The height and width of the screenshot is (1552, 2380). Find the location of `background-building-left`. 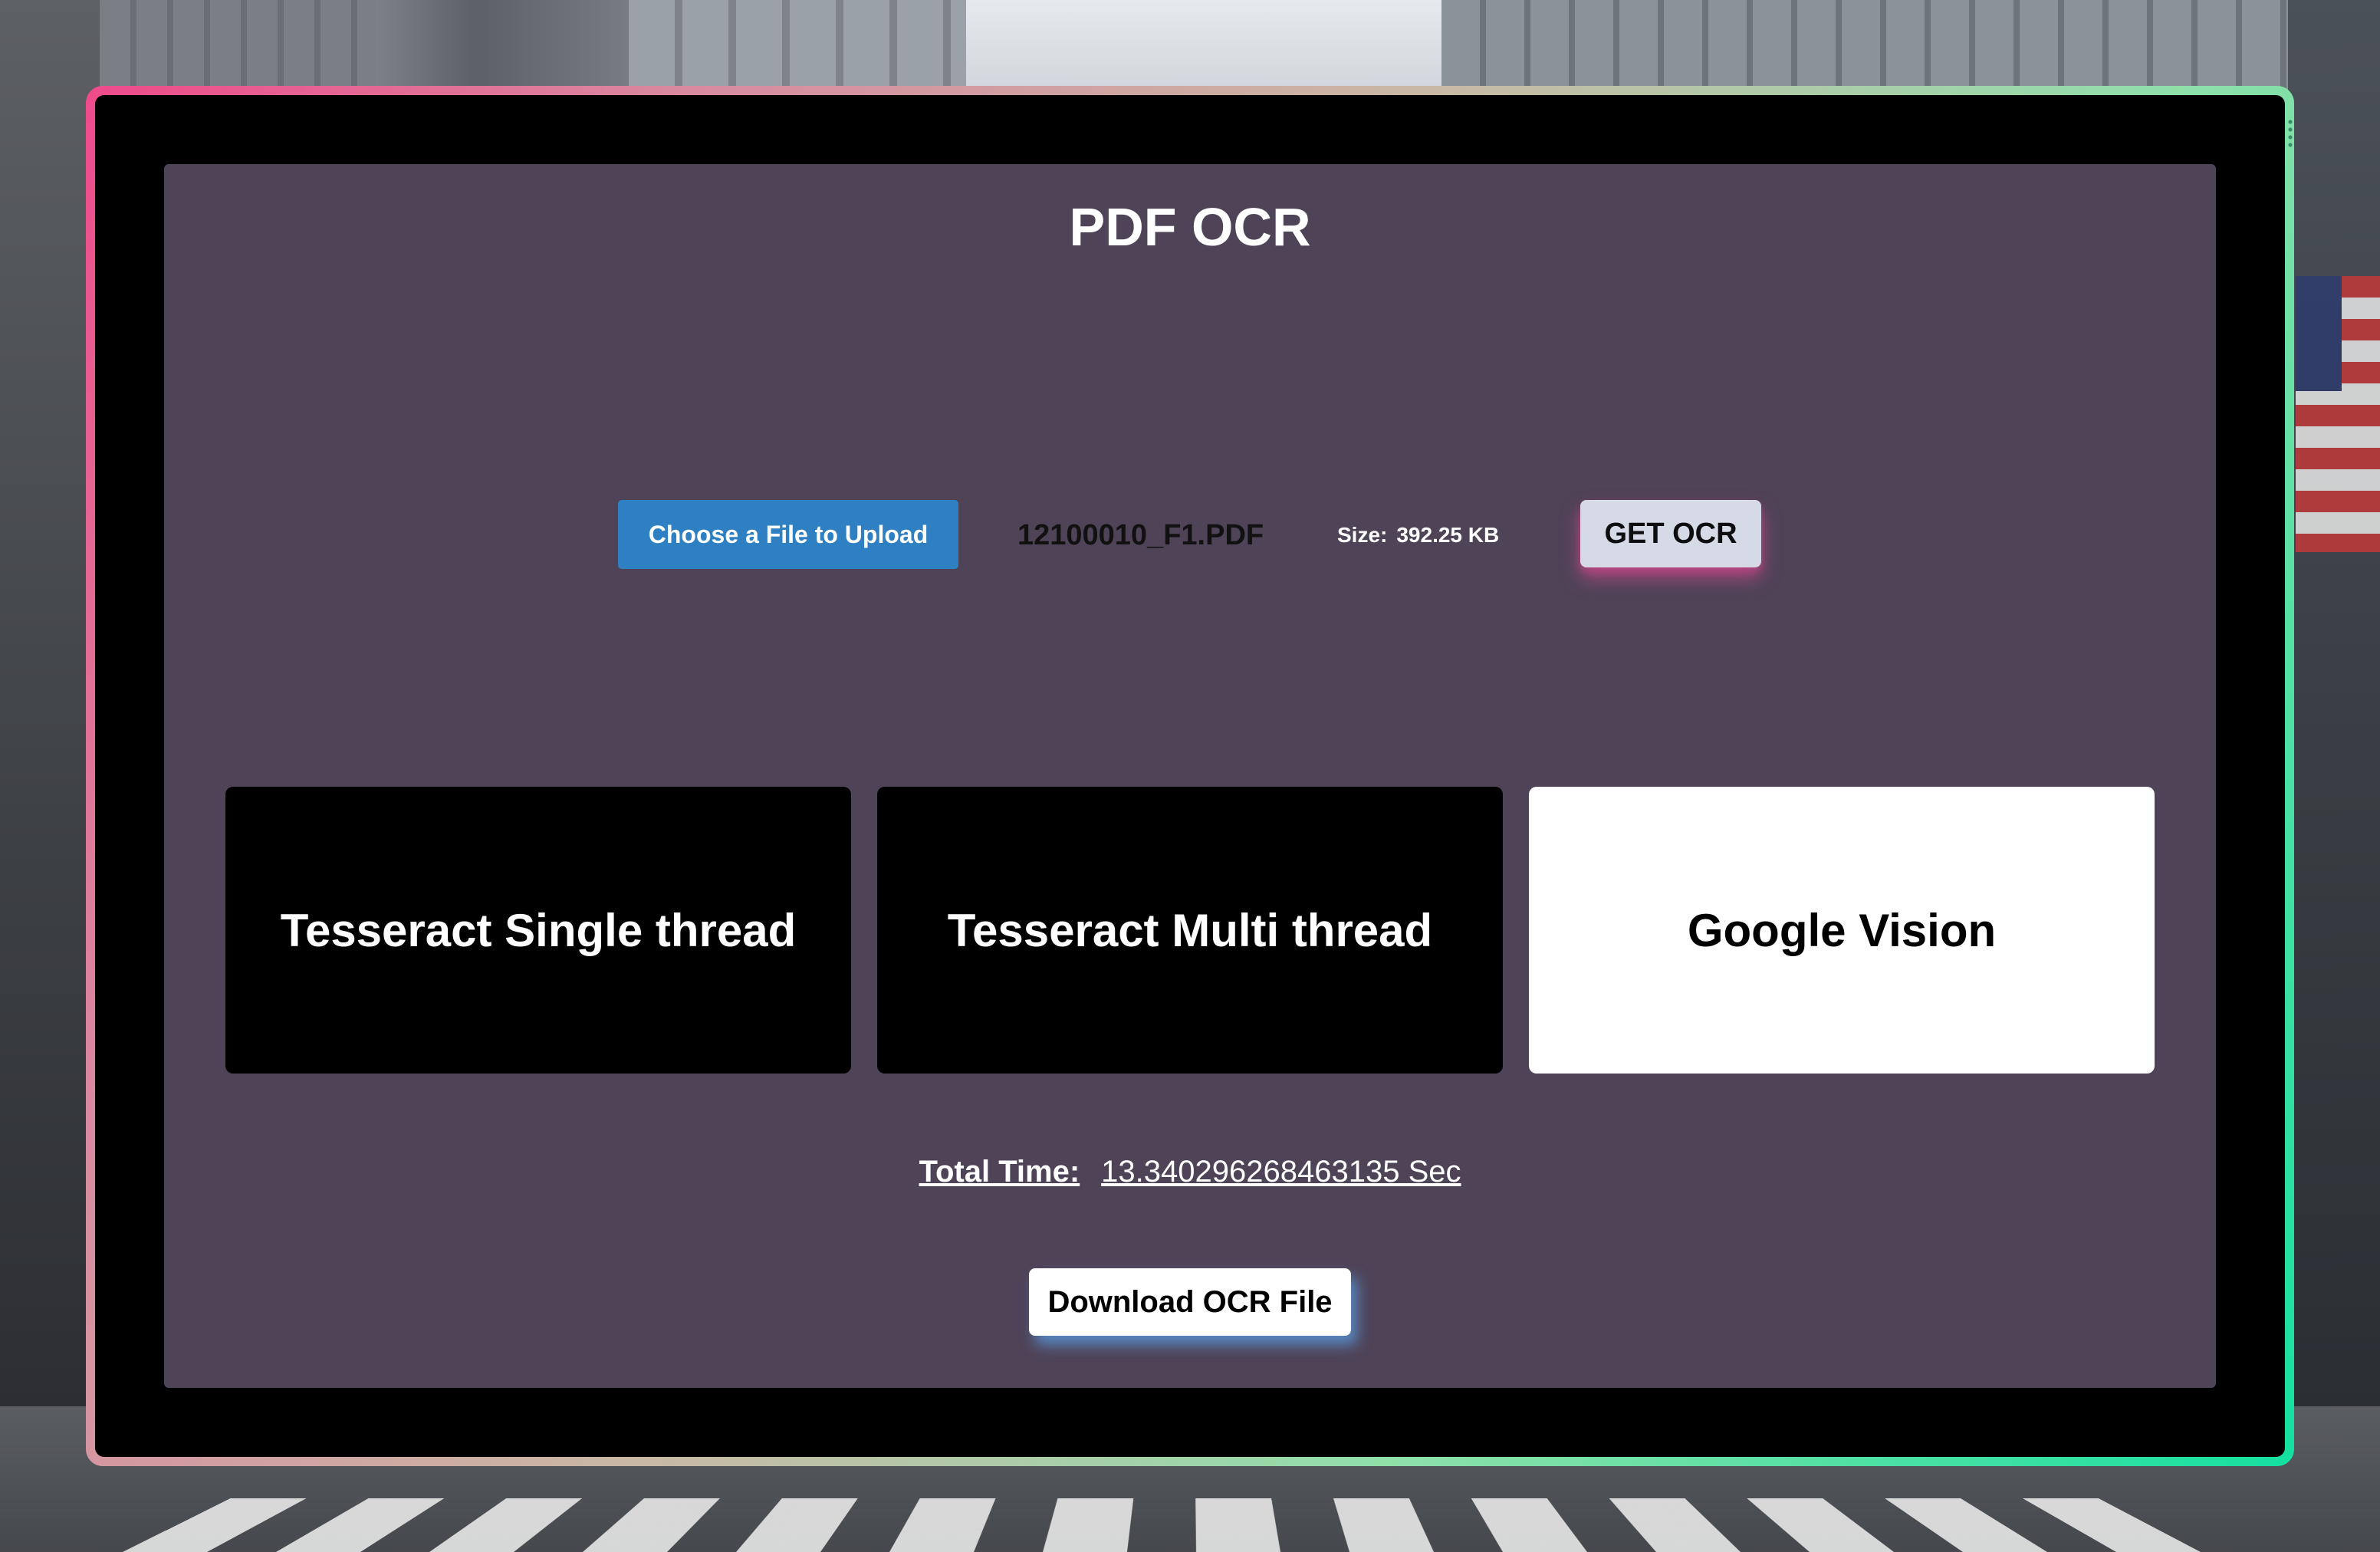

background-building-left is located at coordinates (50, 705).